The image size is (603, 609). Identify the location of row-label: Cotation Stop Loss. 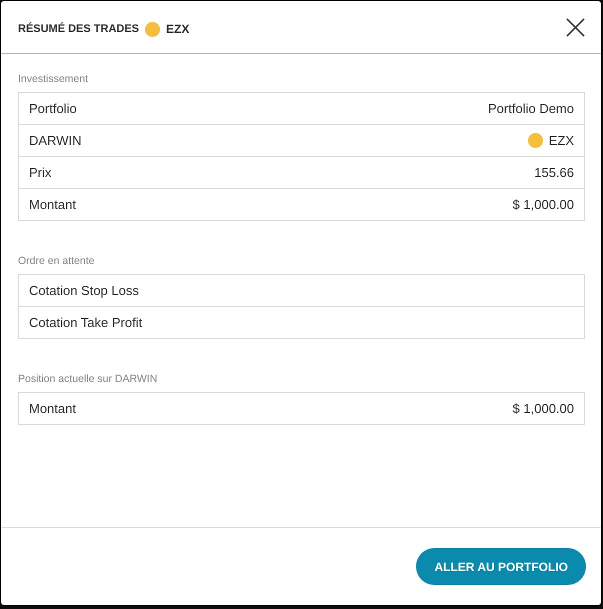
(84, 290).